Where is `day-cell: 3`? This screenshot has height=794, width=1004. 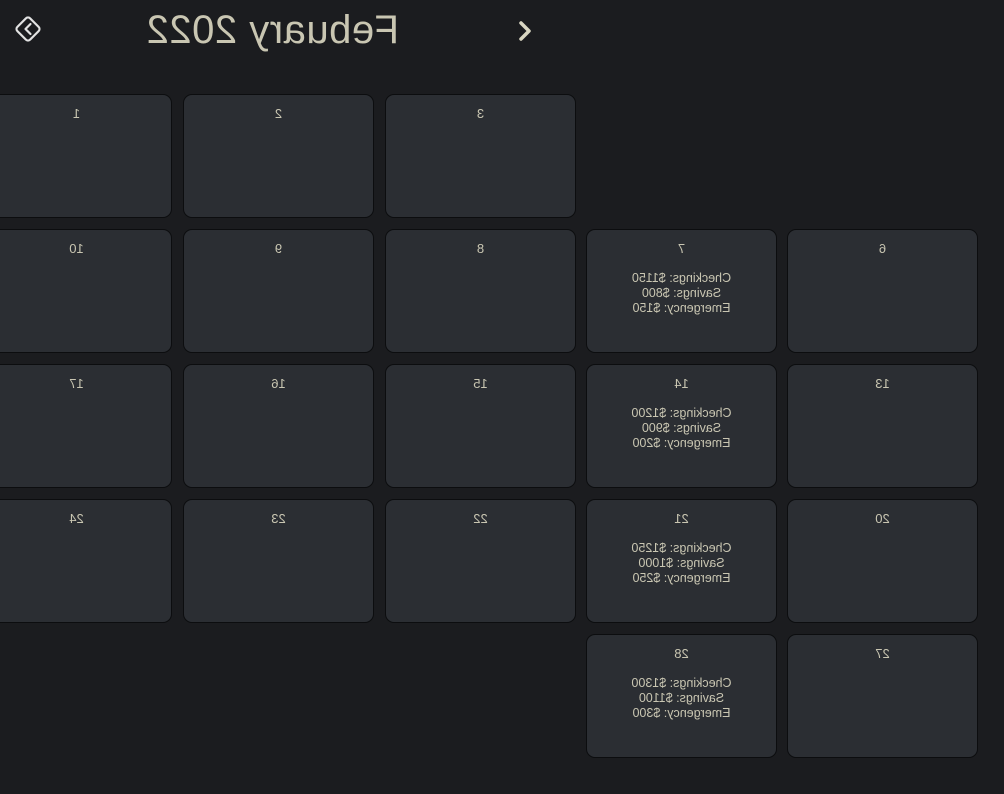
day-cell: 3 is located at coordinates (480, 156).